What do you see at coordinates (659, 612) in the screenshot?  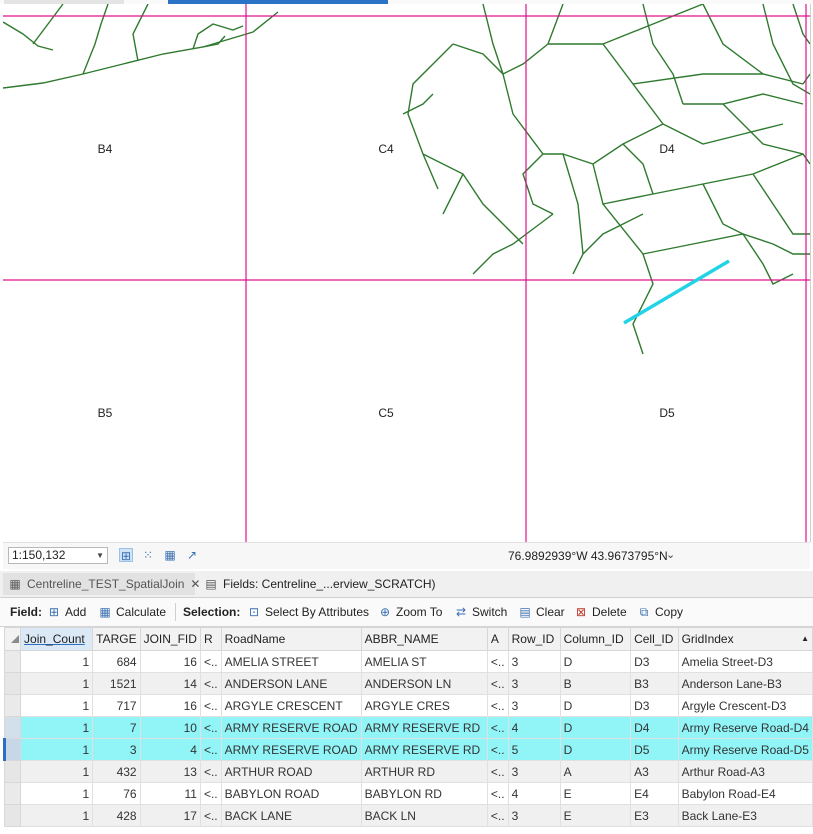 I see `copy-button: ⧉ Copy` at bounding box center [659, 612].